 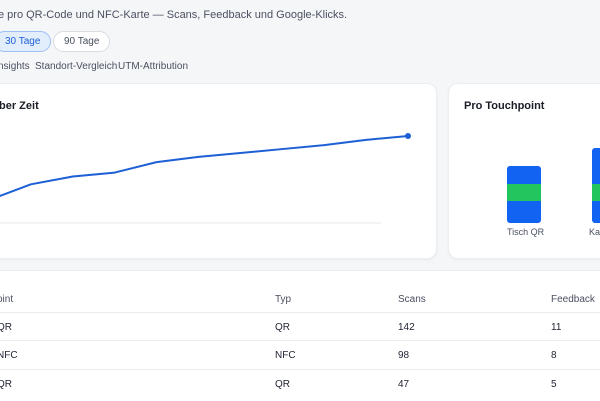 What do you see at coordinates (153, 66) in the screenshot?
I see `tab-utm-attribution: UTM-Attribution` at bounding box center [153, 66].